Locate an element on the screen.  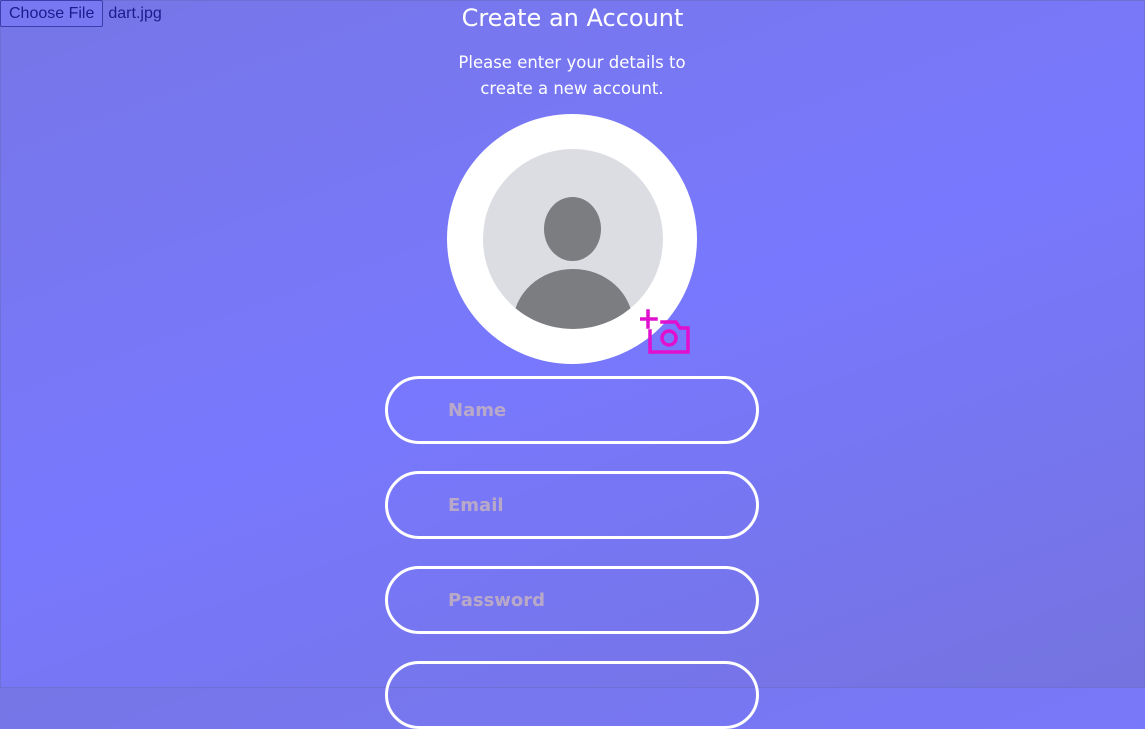
password-field: Password is located at coordinates (572, 600).